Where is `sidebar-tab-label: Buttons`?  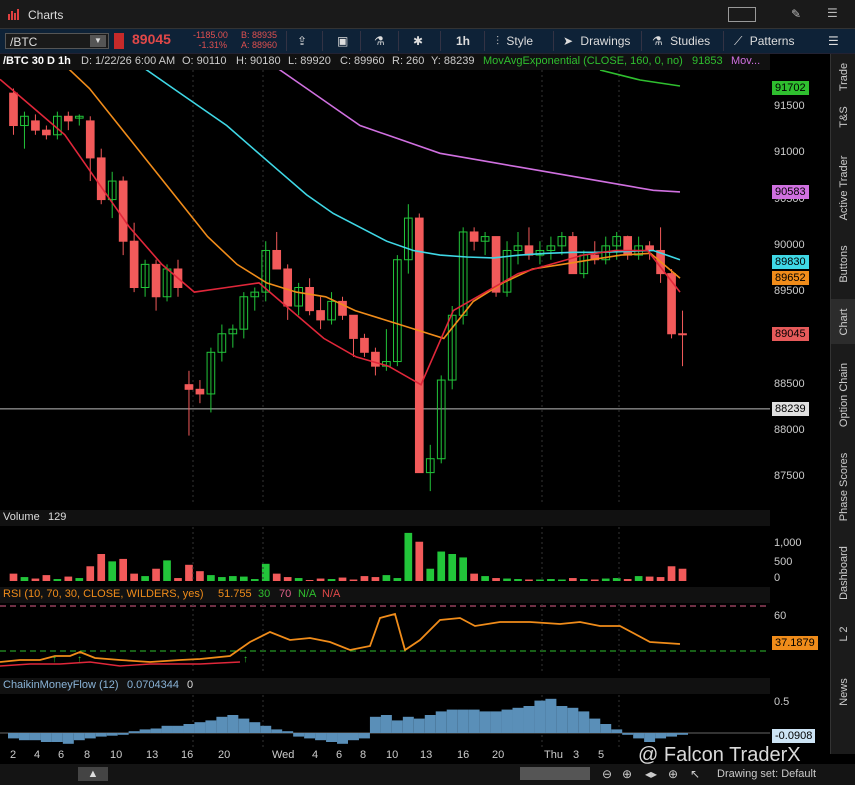
sidebar-tab-label: Buttons is located at coordinates (843, 264).